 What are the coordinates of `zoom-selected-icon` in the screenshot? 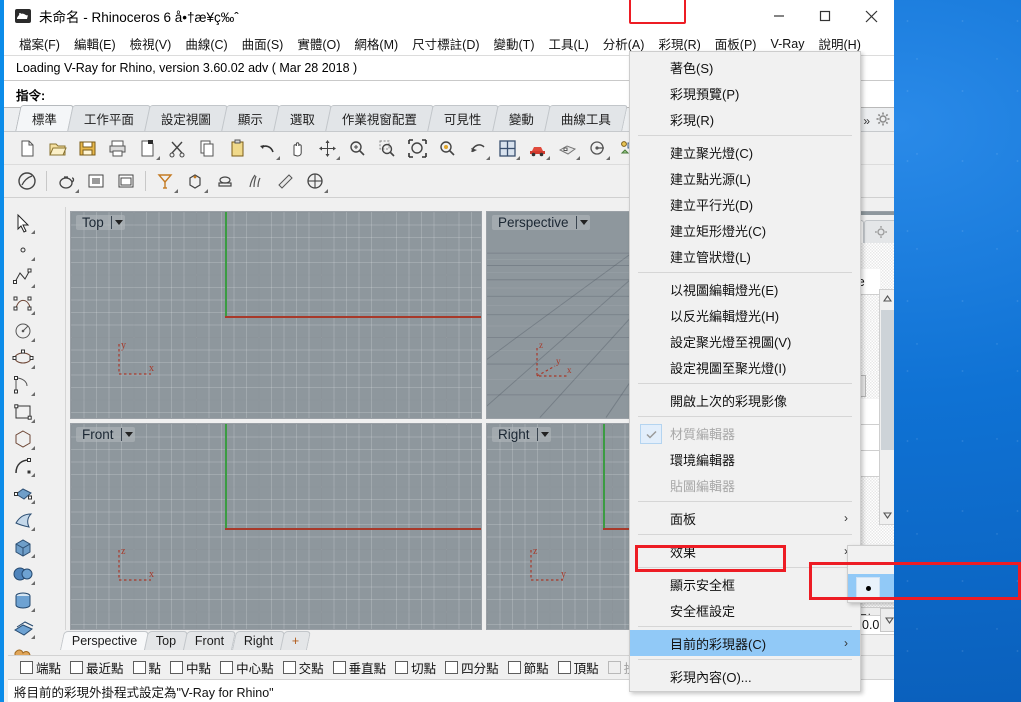 It's located at (447, 148).